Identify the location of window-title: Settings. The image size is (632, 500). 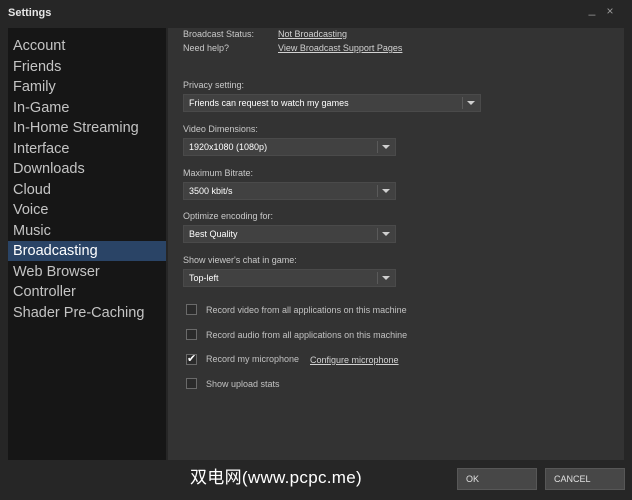
(30, 13).